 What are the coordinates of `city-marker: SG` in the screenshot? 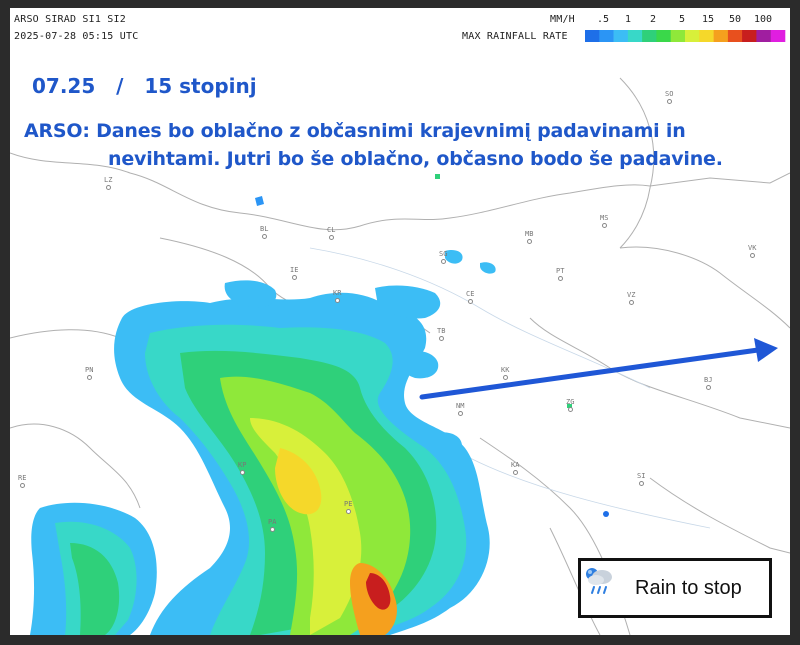 It's located at (443, 257).